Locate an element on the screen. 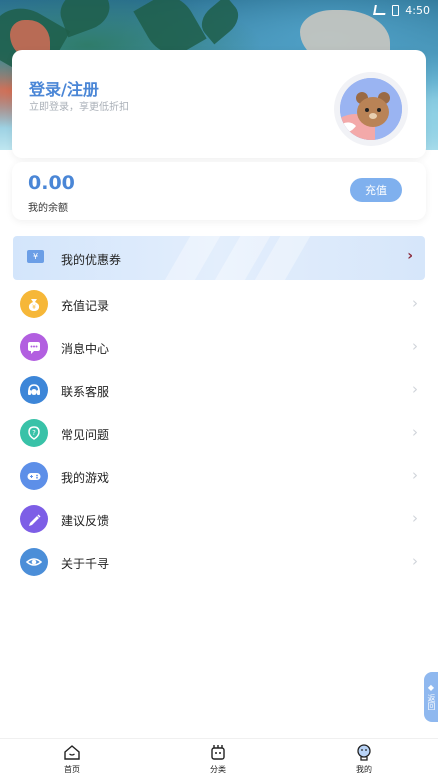  tab-profile: 我的 is located at coordinates (364, 759).